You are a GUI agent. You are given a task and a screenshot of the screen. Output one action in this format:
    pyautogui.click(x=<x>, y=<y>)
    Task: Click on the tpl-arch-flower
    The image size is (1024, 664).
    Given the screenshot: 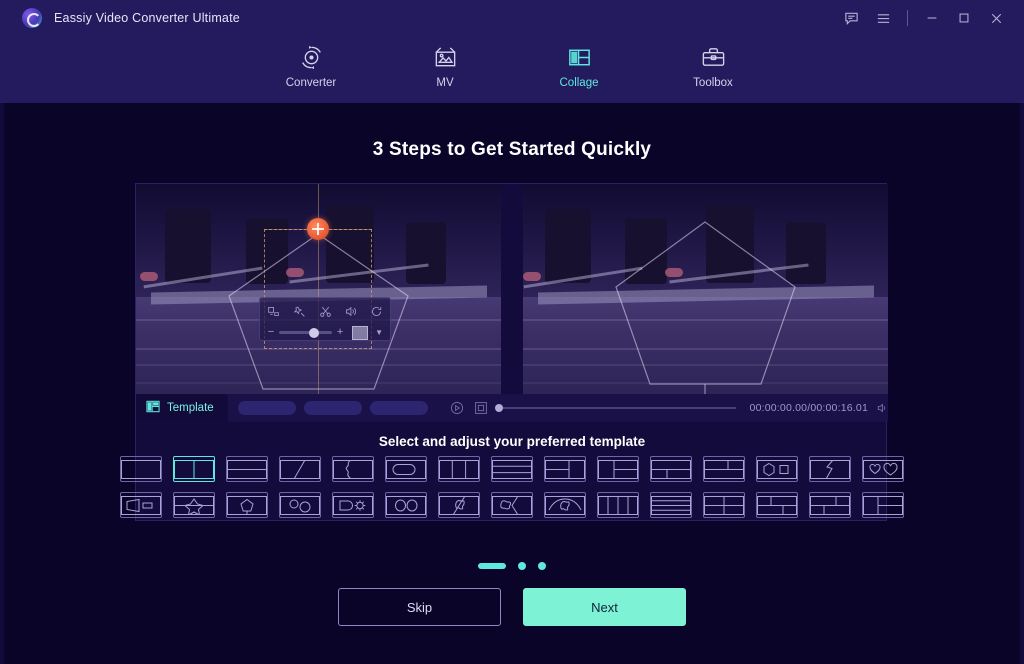 What is the action you would take?
    pyautogui.click(x=565, y=505)
    